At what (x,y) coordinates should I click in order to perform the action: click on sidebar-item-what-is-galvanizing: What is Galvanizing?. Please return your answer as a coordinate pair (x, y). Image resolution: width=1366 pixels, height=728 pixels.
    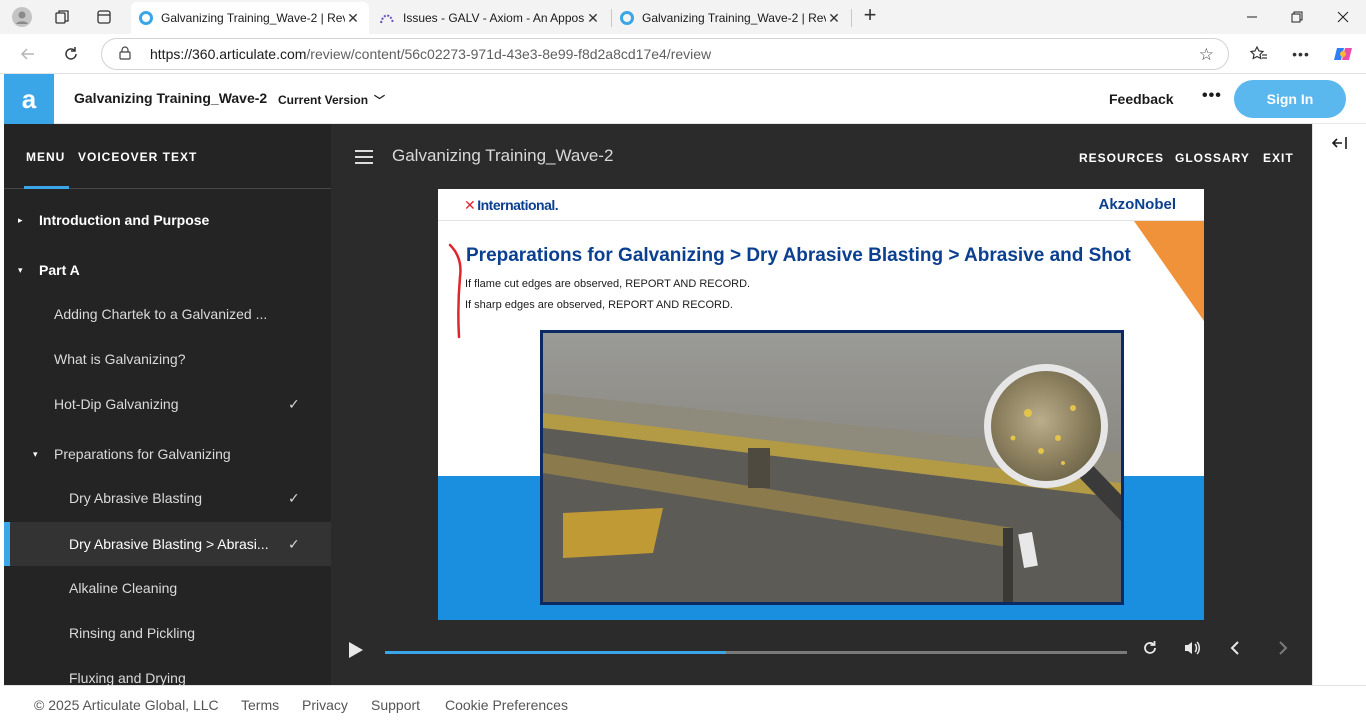
    Looking at the image, I should click on (167, 359).